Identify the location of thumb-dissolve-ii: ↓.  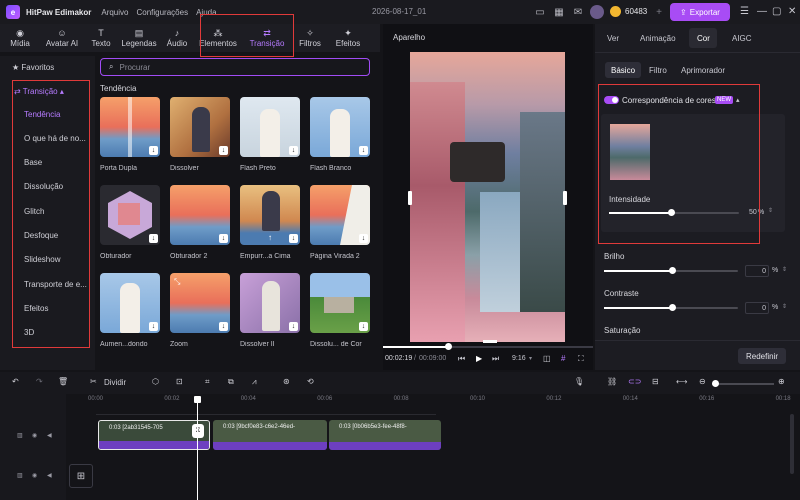
(270, 303).